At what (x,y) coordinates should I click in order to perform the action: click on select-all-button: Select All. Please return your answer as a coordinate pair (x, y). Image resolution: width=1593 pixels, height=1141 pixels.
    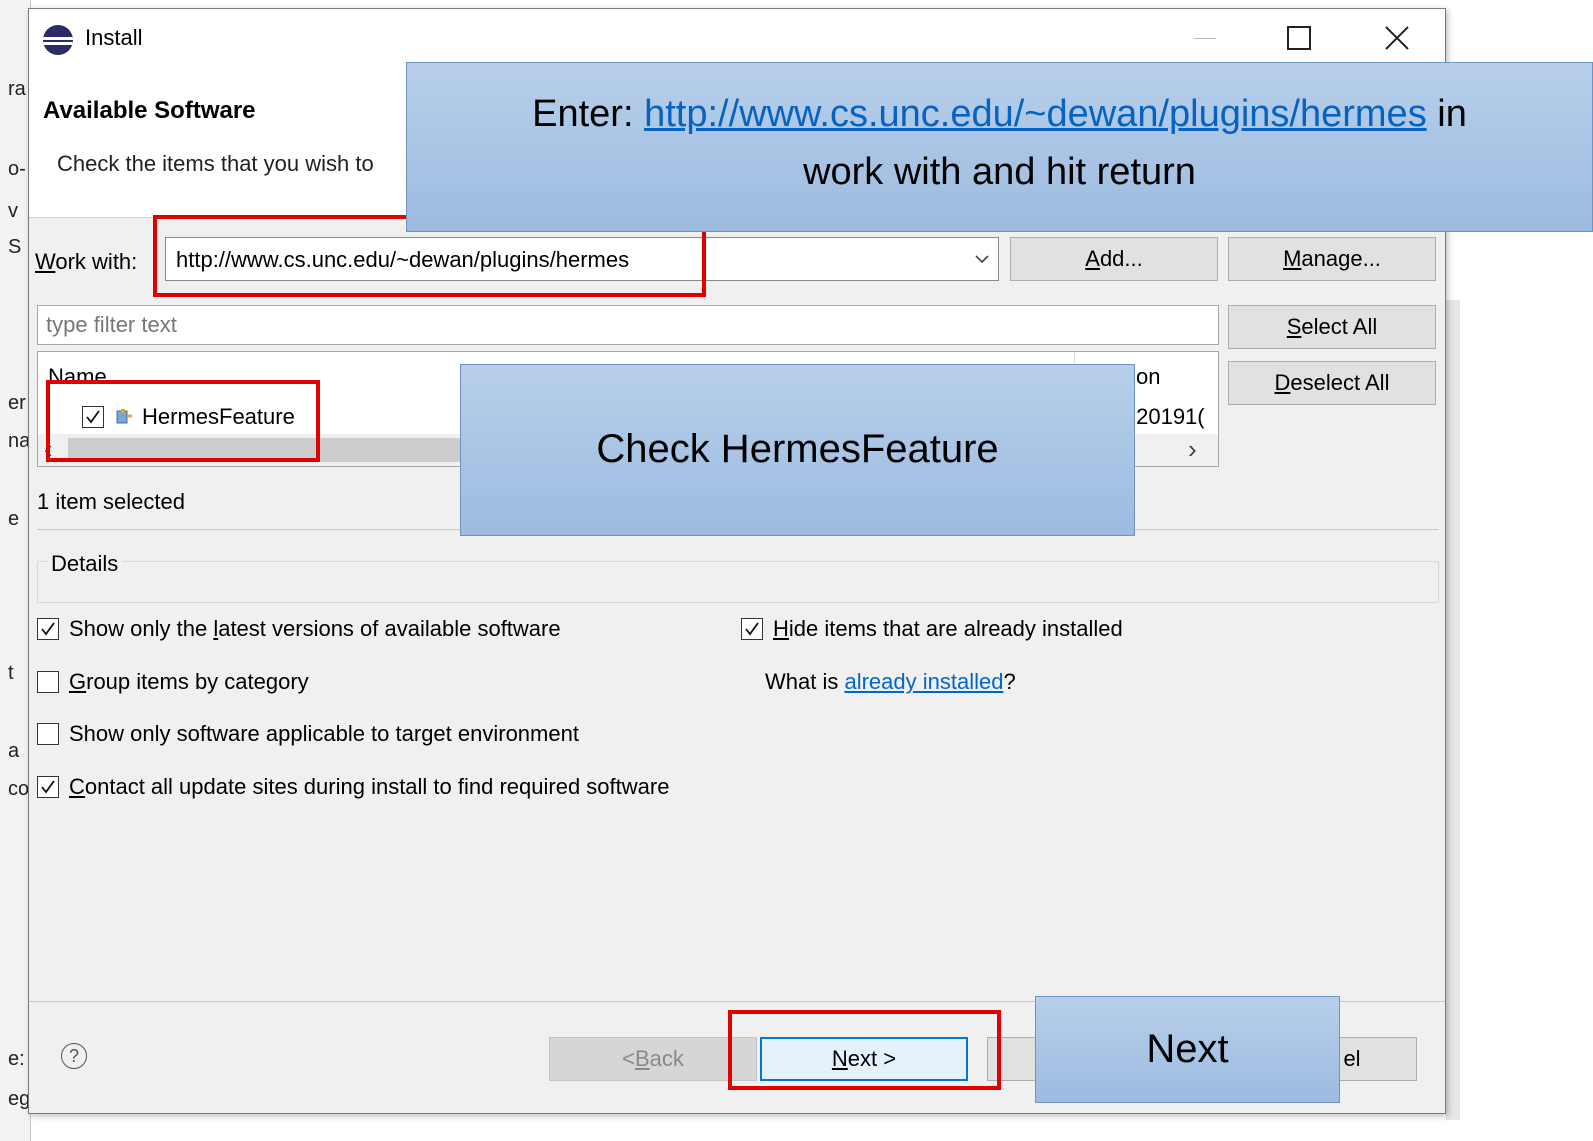
    Looking at the image, I should click on (1332, 327).